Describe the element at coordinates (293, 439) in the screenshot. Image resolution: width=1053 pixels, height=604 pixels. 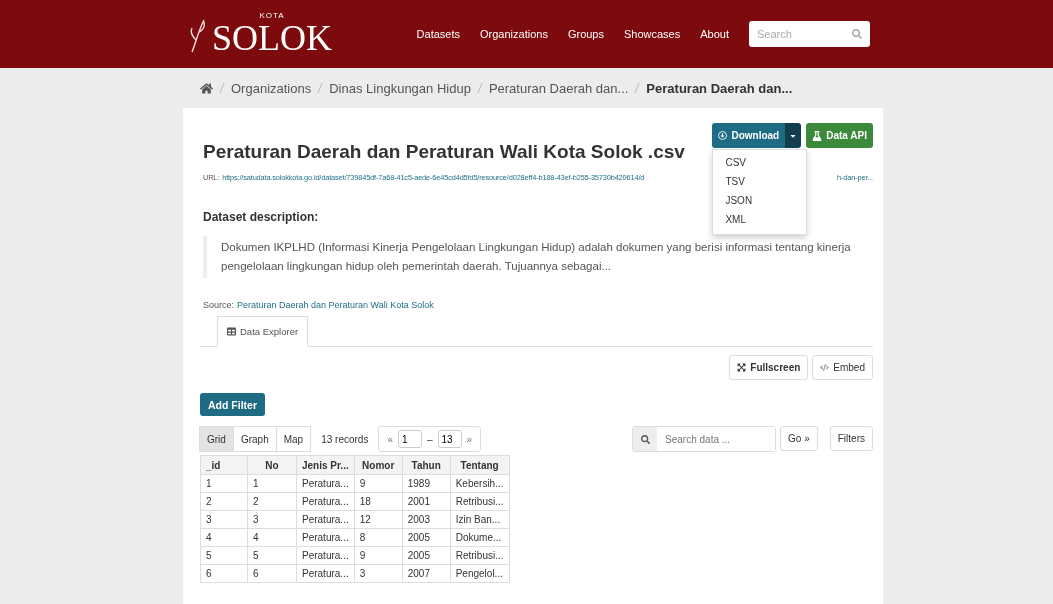
I see `view-button: Map` at that location.